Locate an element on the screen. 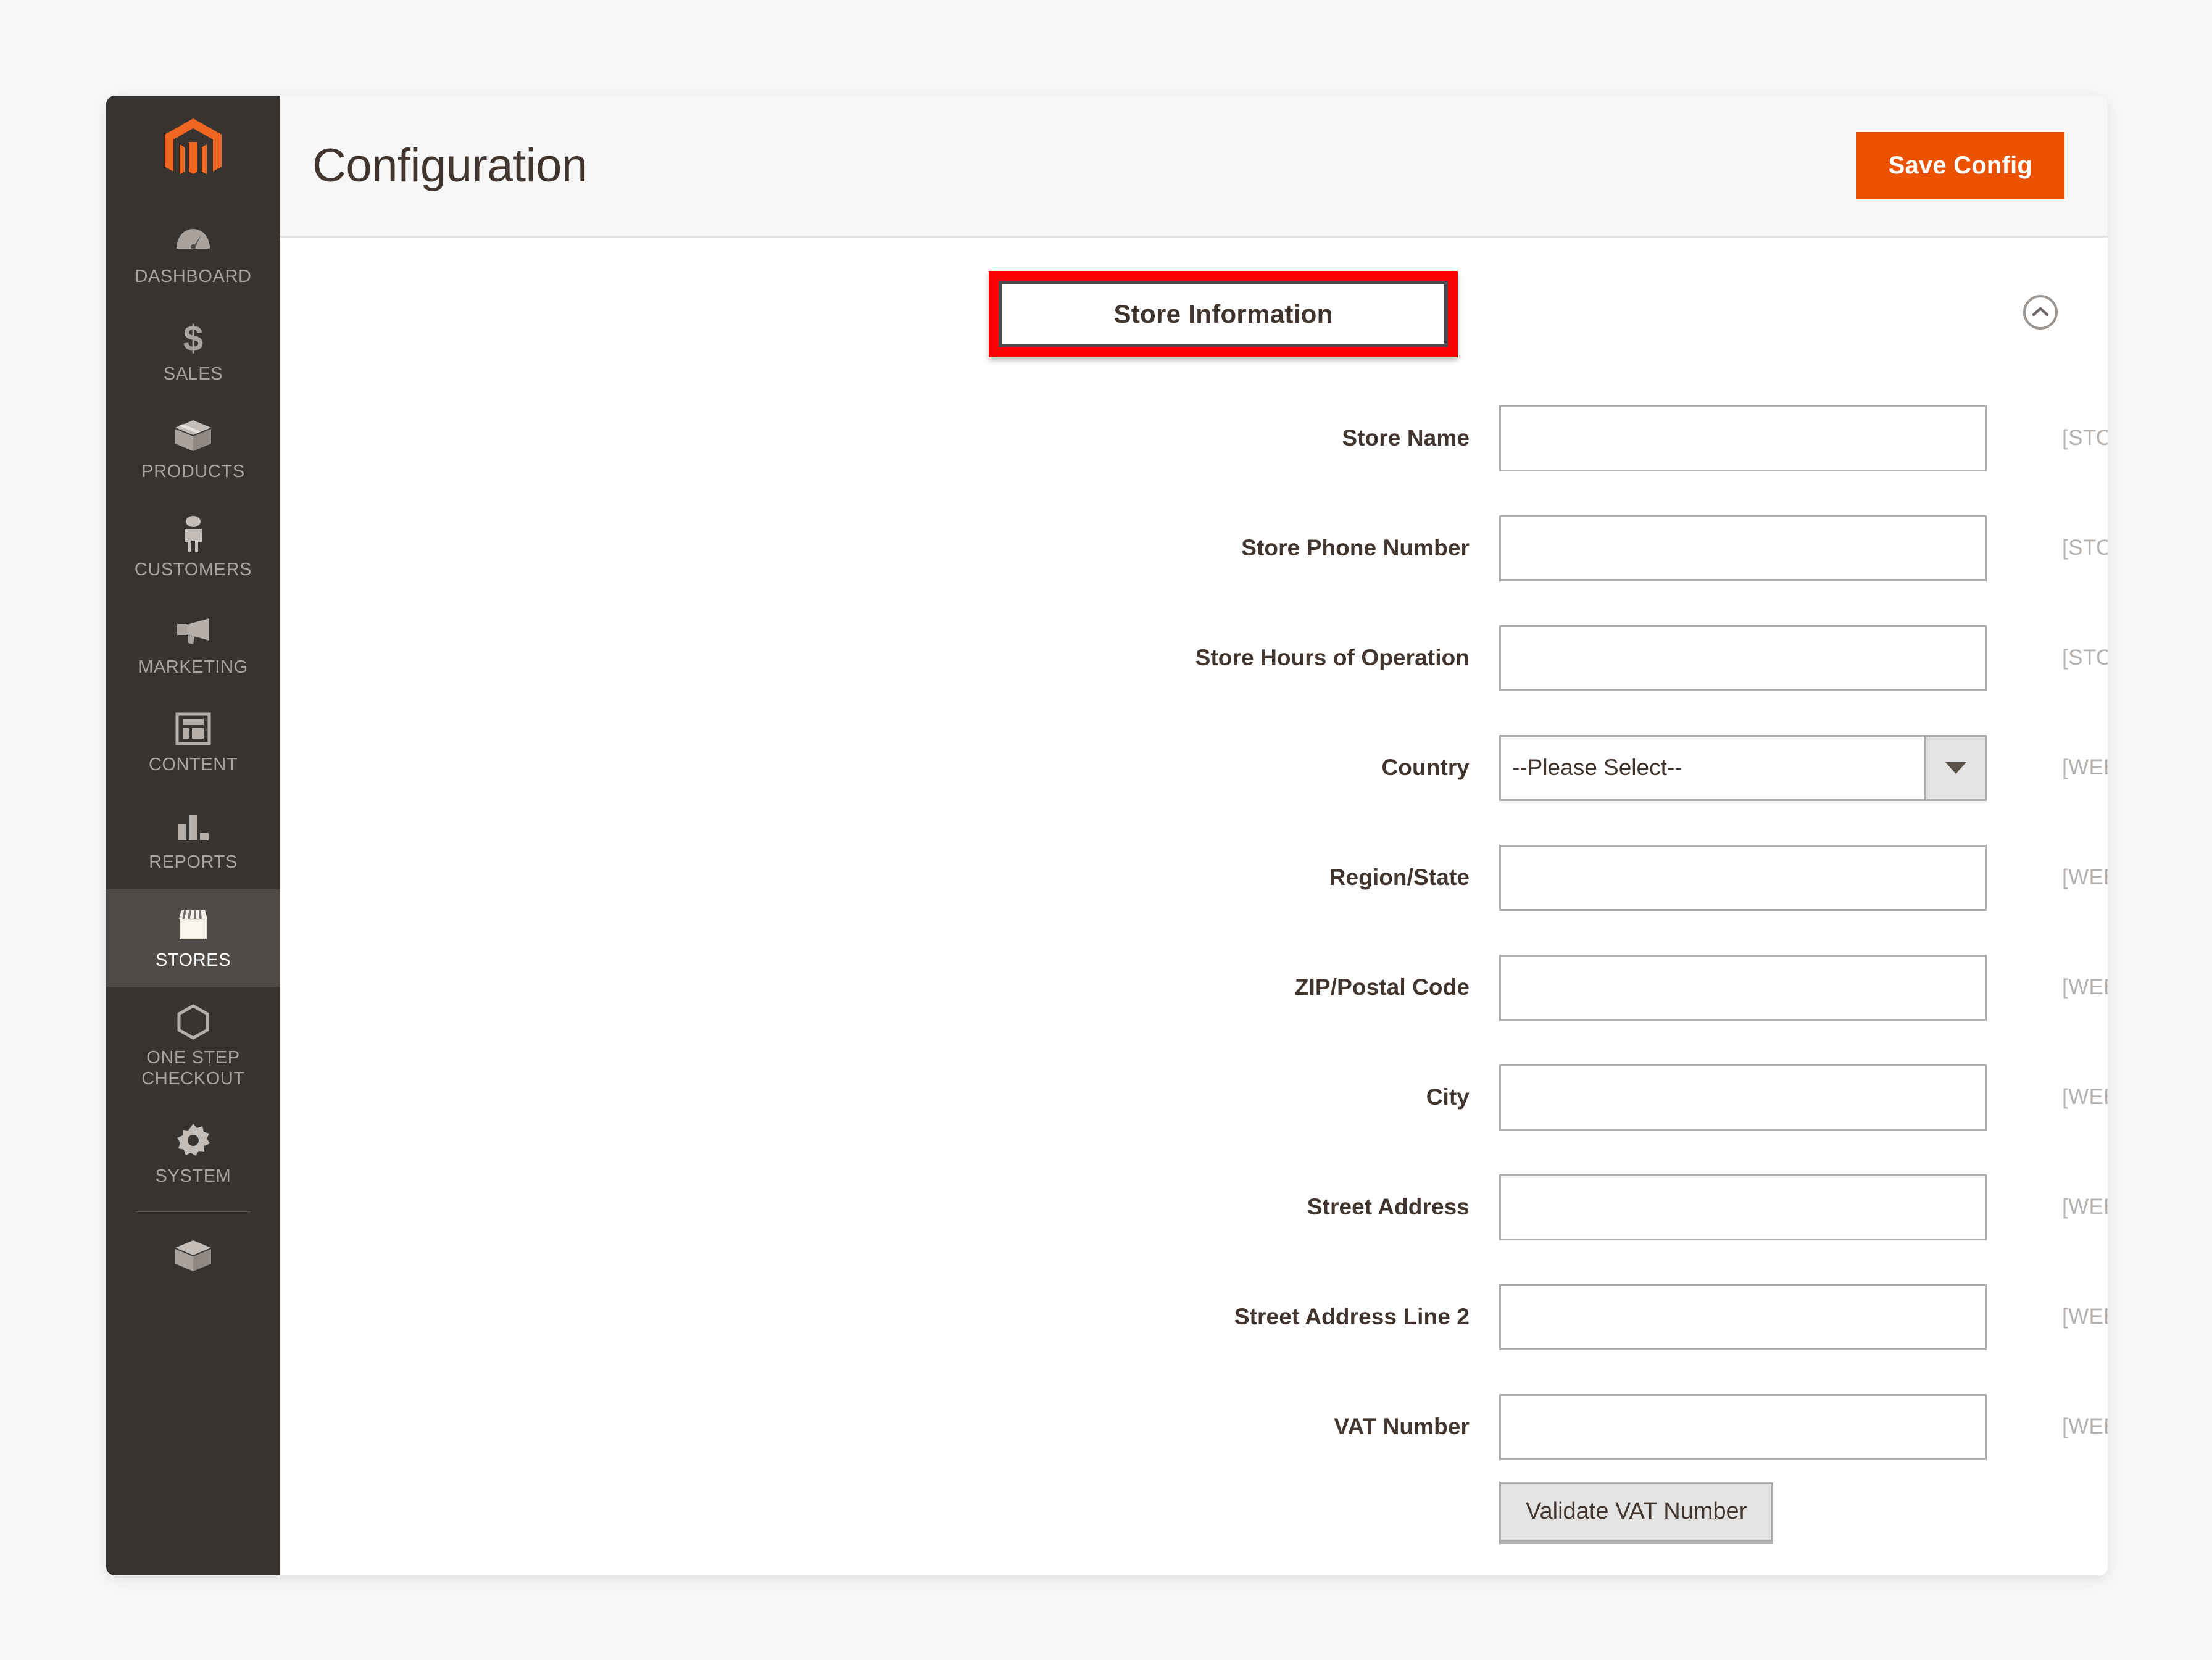 Image resolution: width=2212 pixels, height=1660 pixels. page-title: Configuration is located at coordinates (450, 165).